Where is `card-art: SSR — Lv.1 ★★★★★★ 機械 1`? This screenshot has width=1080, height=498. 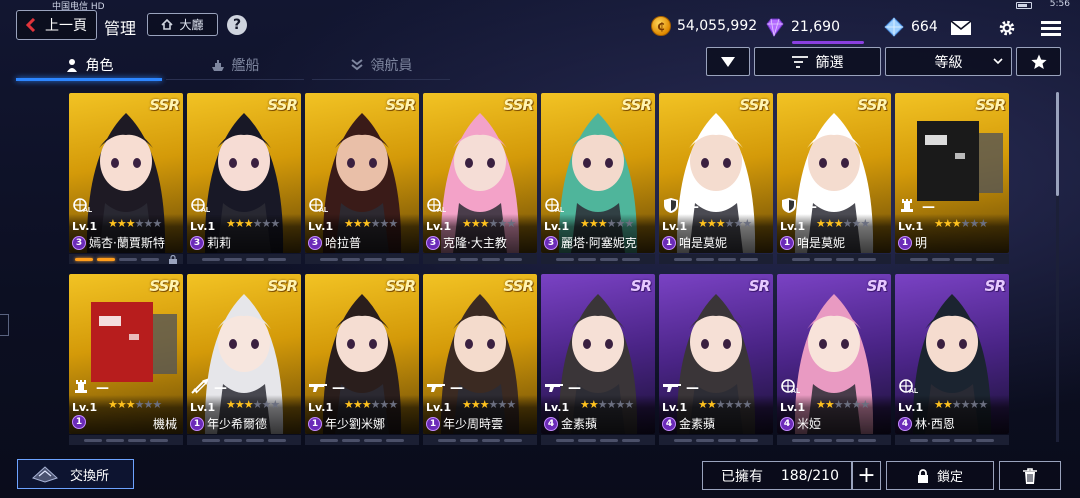
card-art: SSR — Lv.1 ★★★★★★ 機械 1 is located at coordinates (126, 354).